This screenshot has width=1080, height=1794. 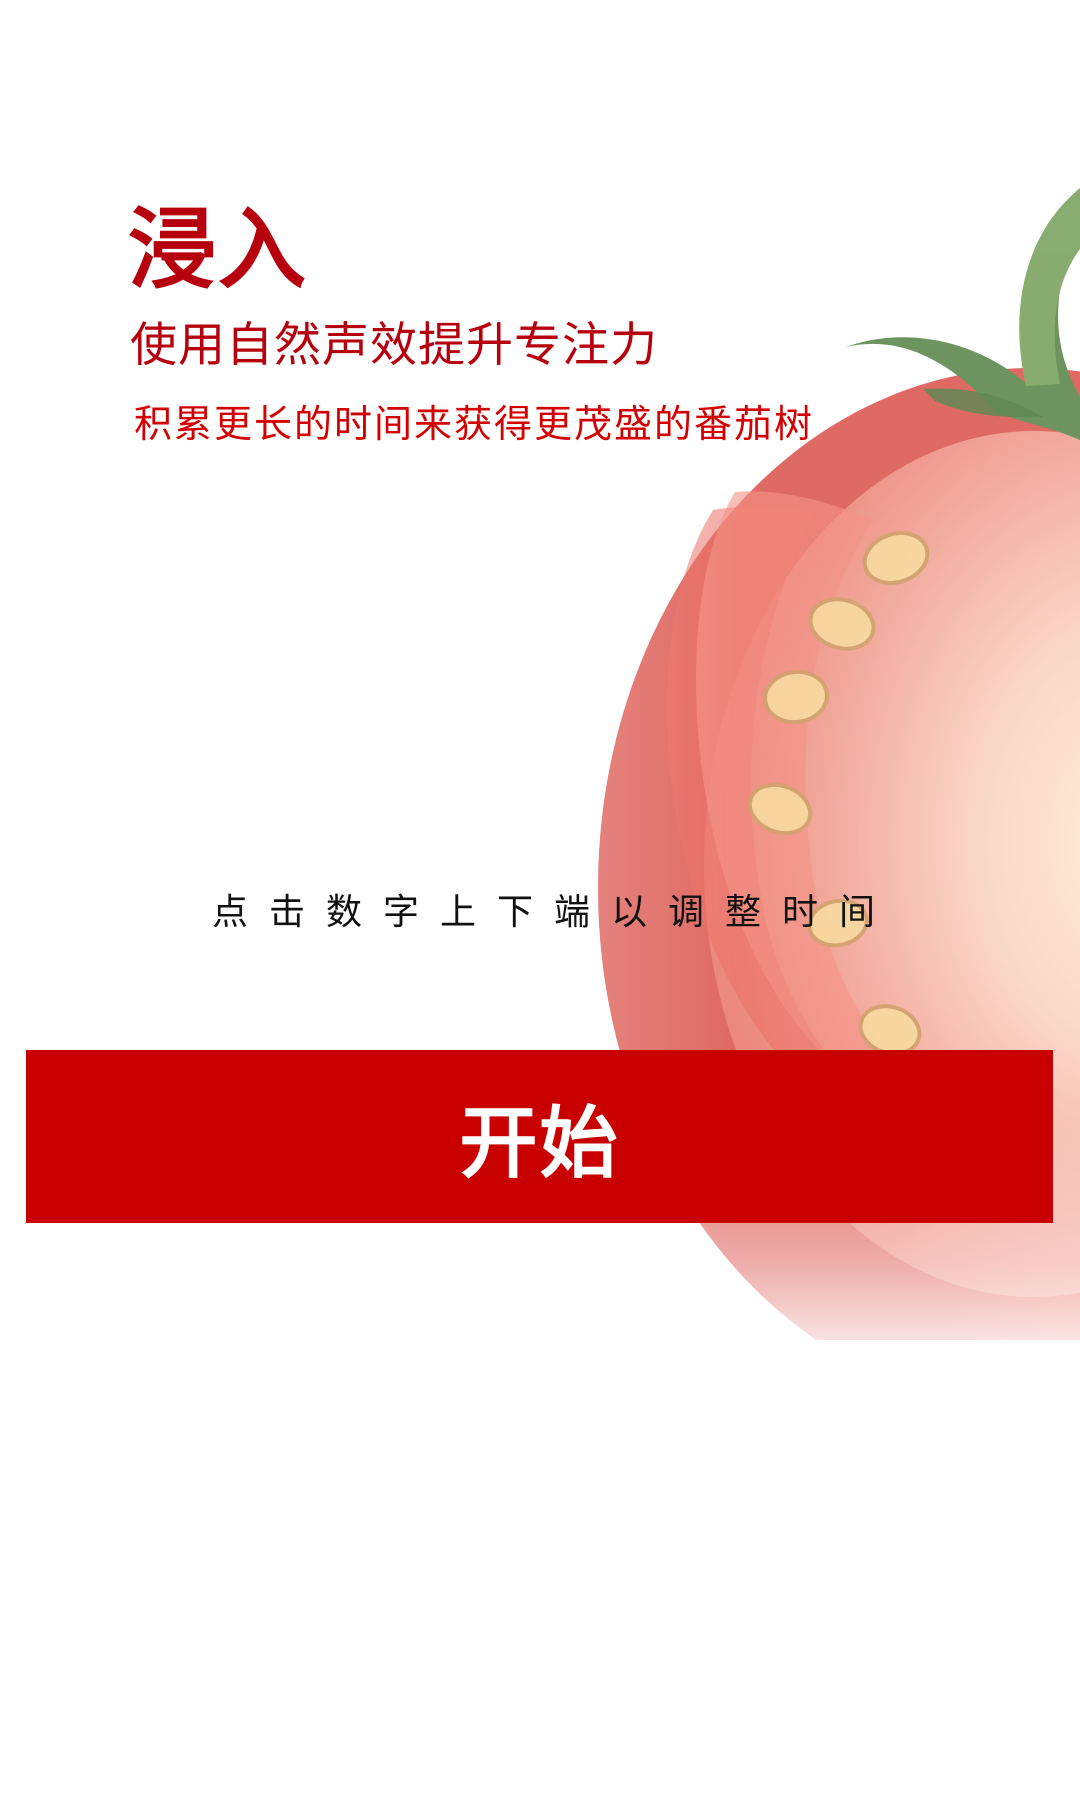 I want to click on tagline: 积累更长的时间来获得更茂盛的番茄树, so click(x=474, y=424).